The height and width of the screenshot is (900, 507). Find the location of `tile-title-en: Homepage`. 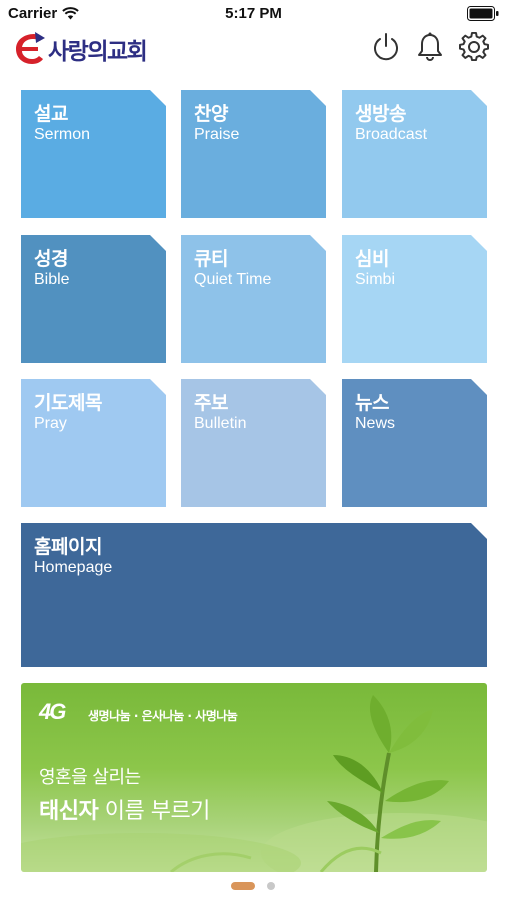

tile-title-en: Homepage is located at coordinates (73, 567).